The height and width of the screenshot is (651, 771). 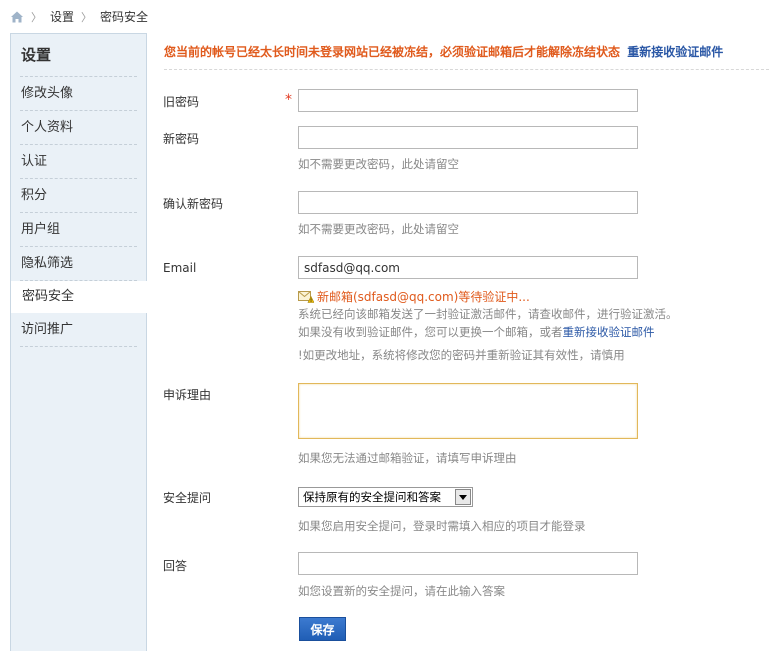 I want to click on old-password-label: 旧密码, so click(x=181, y=102).